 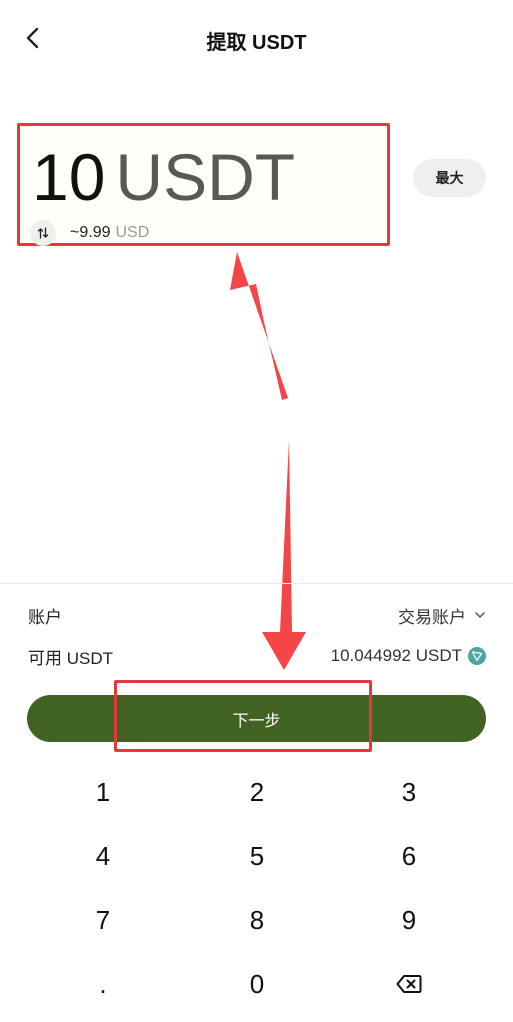 What do you see at coordinates (70, 658) in the screenshot?
I see `available-label: 可用 USDT` at bounding box center [70, 658].